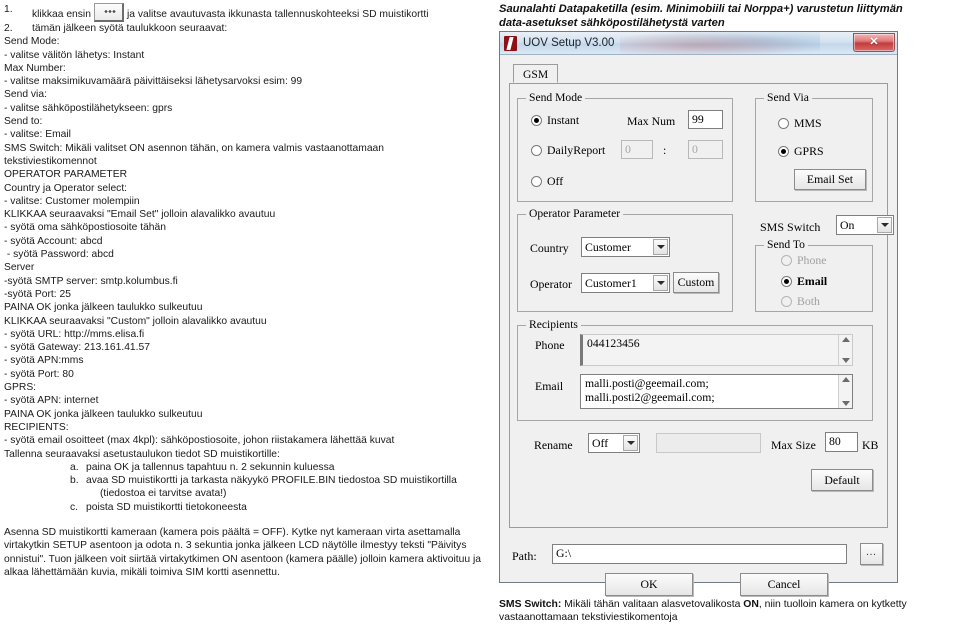  What do you see at coordinates (783, 151) in the screenshot?
I see `radio-gprs-dot` at bounding box center [783, 151].